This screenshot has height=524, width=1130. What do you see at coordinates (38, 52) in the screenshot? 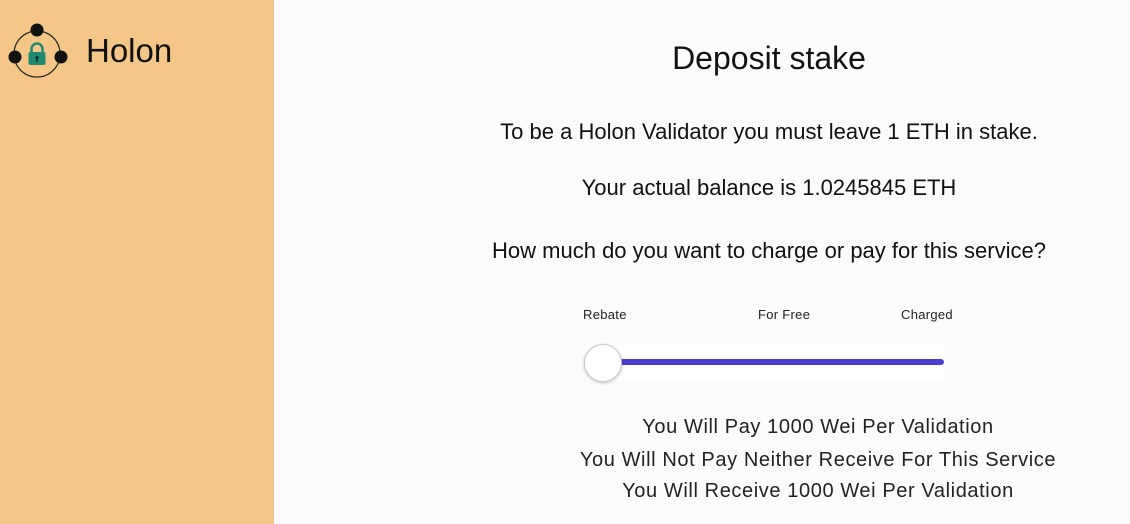
I see `holon-lock-logo-icon` at bounding box center [38, 52].